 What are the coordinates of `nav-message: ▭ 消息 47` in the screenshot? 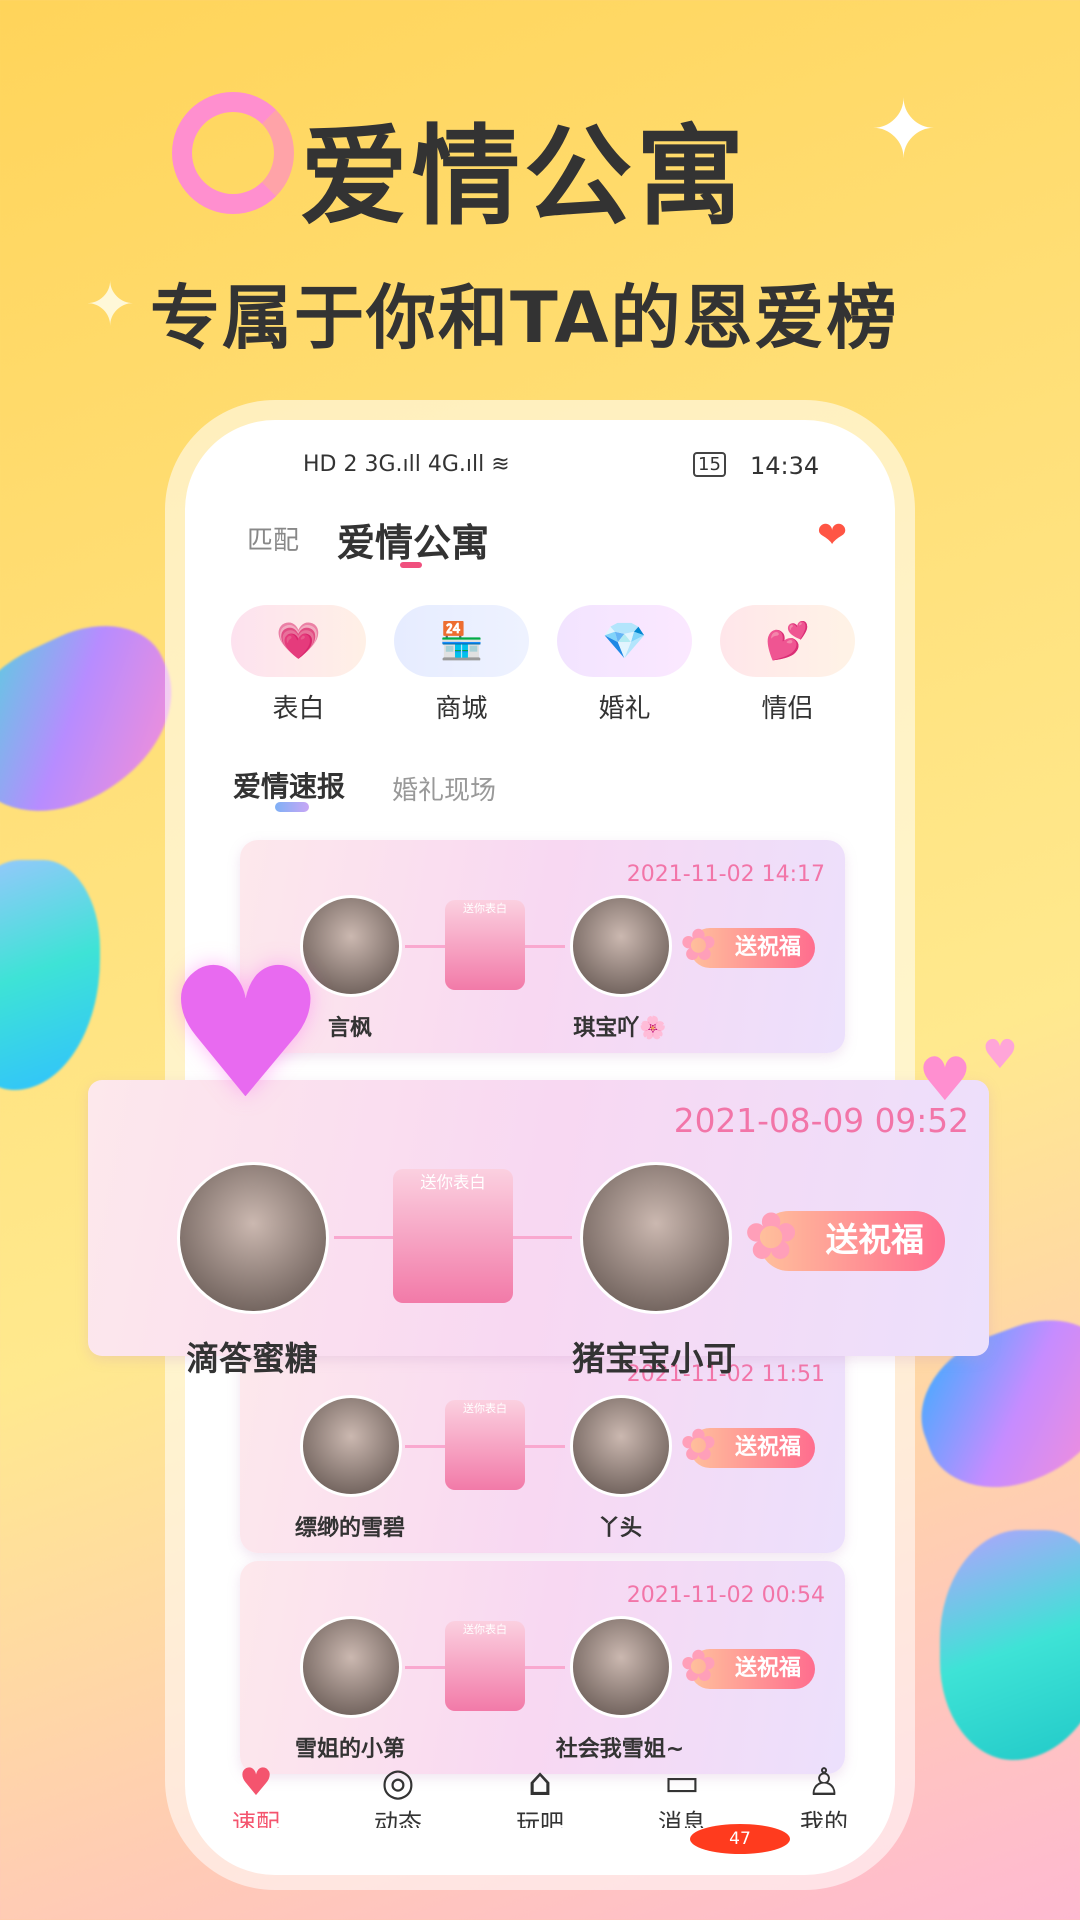 It's located at (711, 1817).